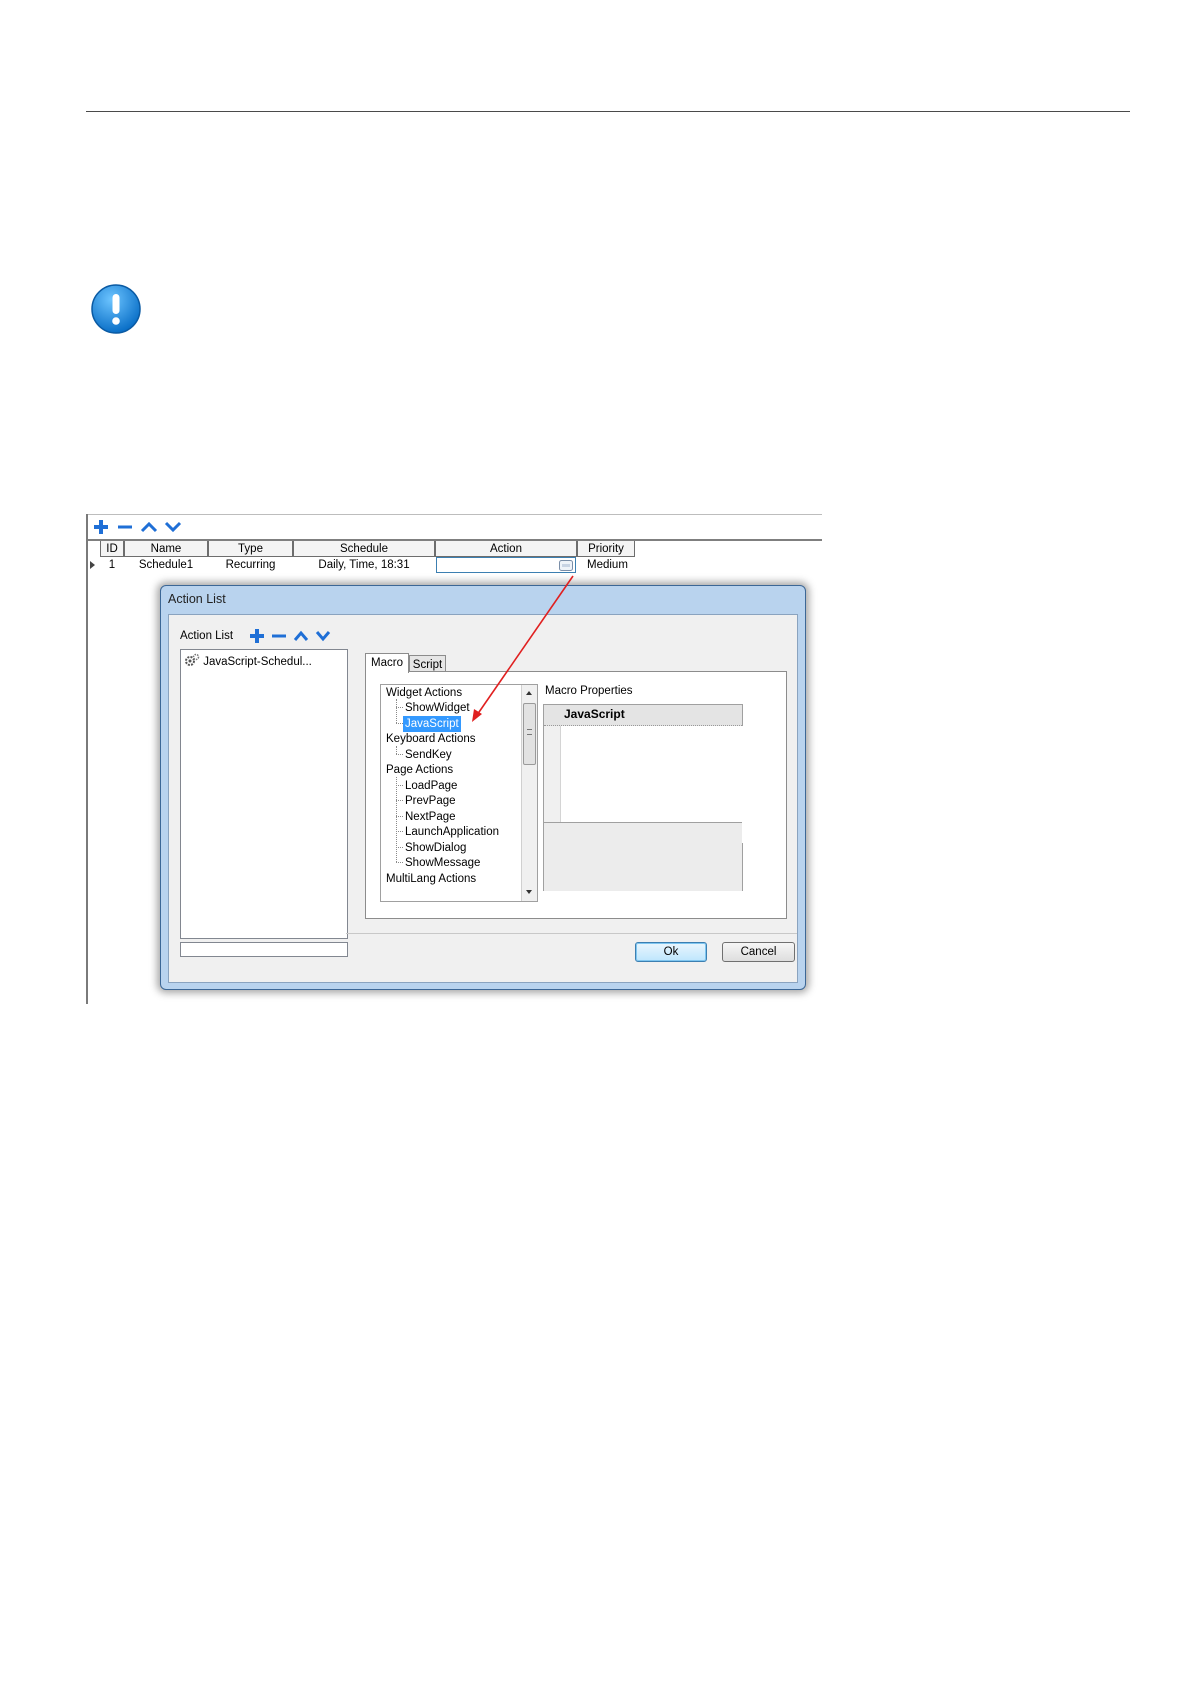 The width and height of the screenshot is (1191, 1684). I want to click on info-exclamation-icon, so click(116, 309).